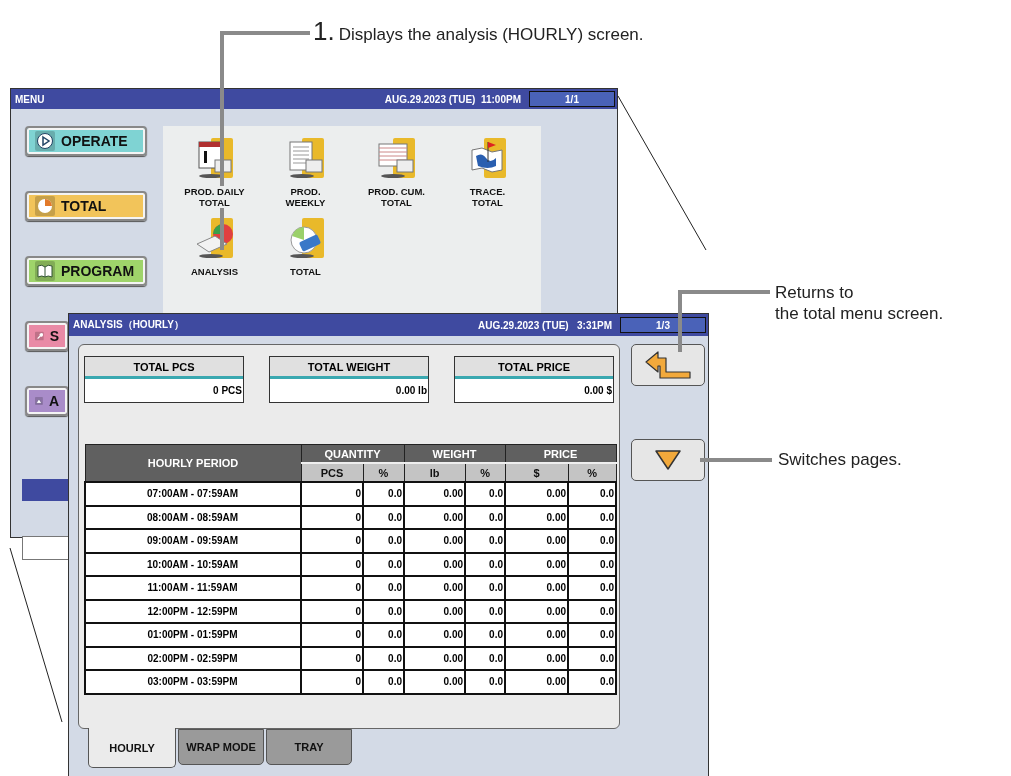 Image resolution: width=1011 pixels, height=776 pixels. What do you see at coordinates (214, 271) in the screenshot?
I see `menu-item-label: ANALYSIS` at bounding box center [214, 271].